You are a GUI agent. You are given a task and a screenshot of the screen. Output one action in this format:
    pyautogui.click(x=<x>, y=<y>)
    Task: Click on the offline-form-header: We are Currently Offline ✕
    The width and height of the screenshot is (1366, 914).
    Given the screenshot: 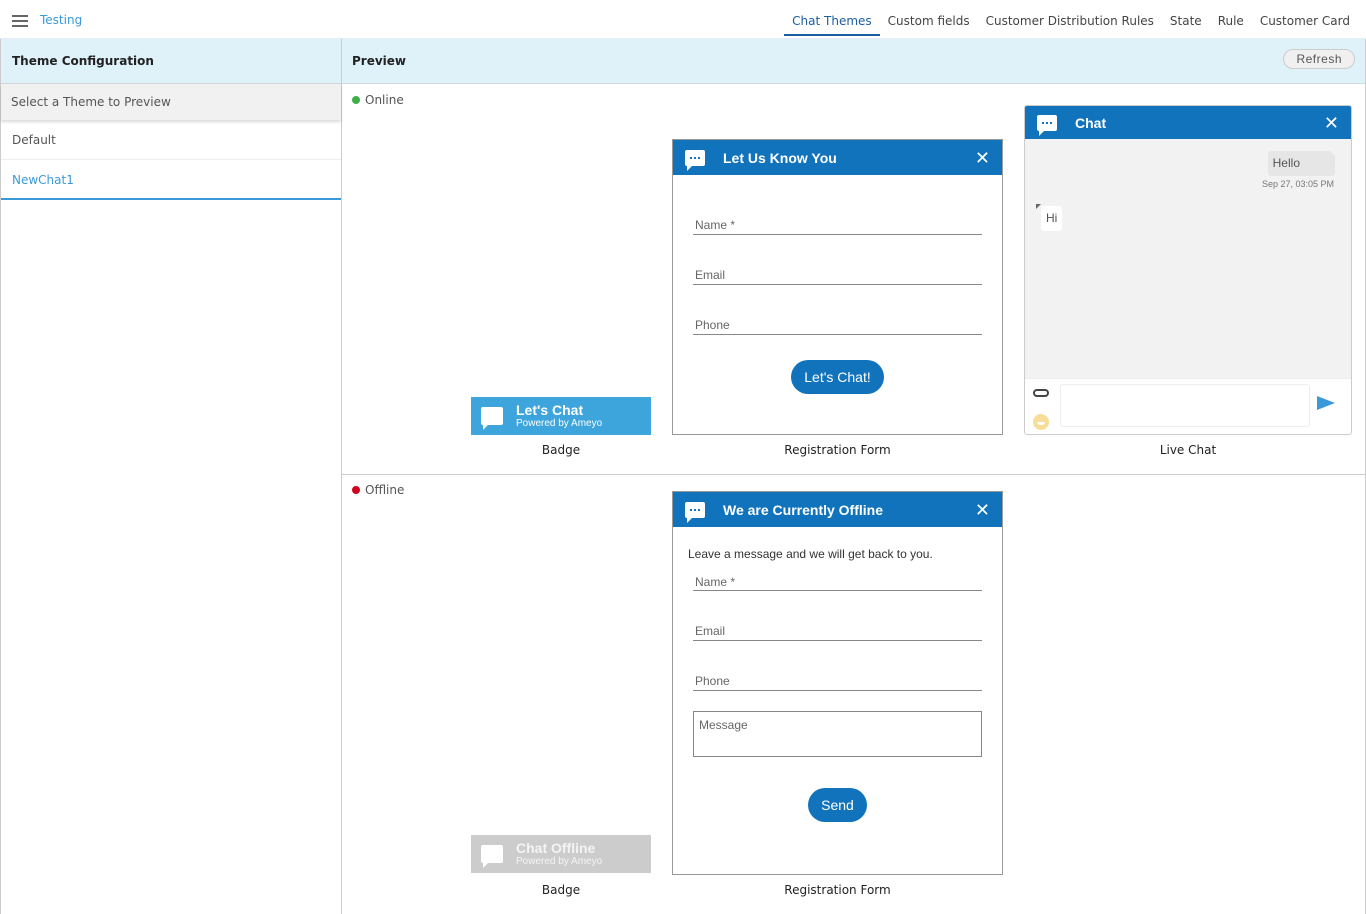 What is the action you would take?
    pyautogui.click(x=837, y=509)
    